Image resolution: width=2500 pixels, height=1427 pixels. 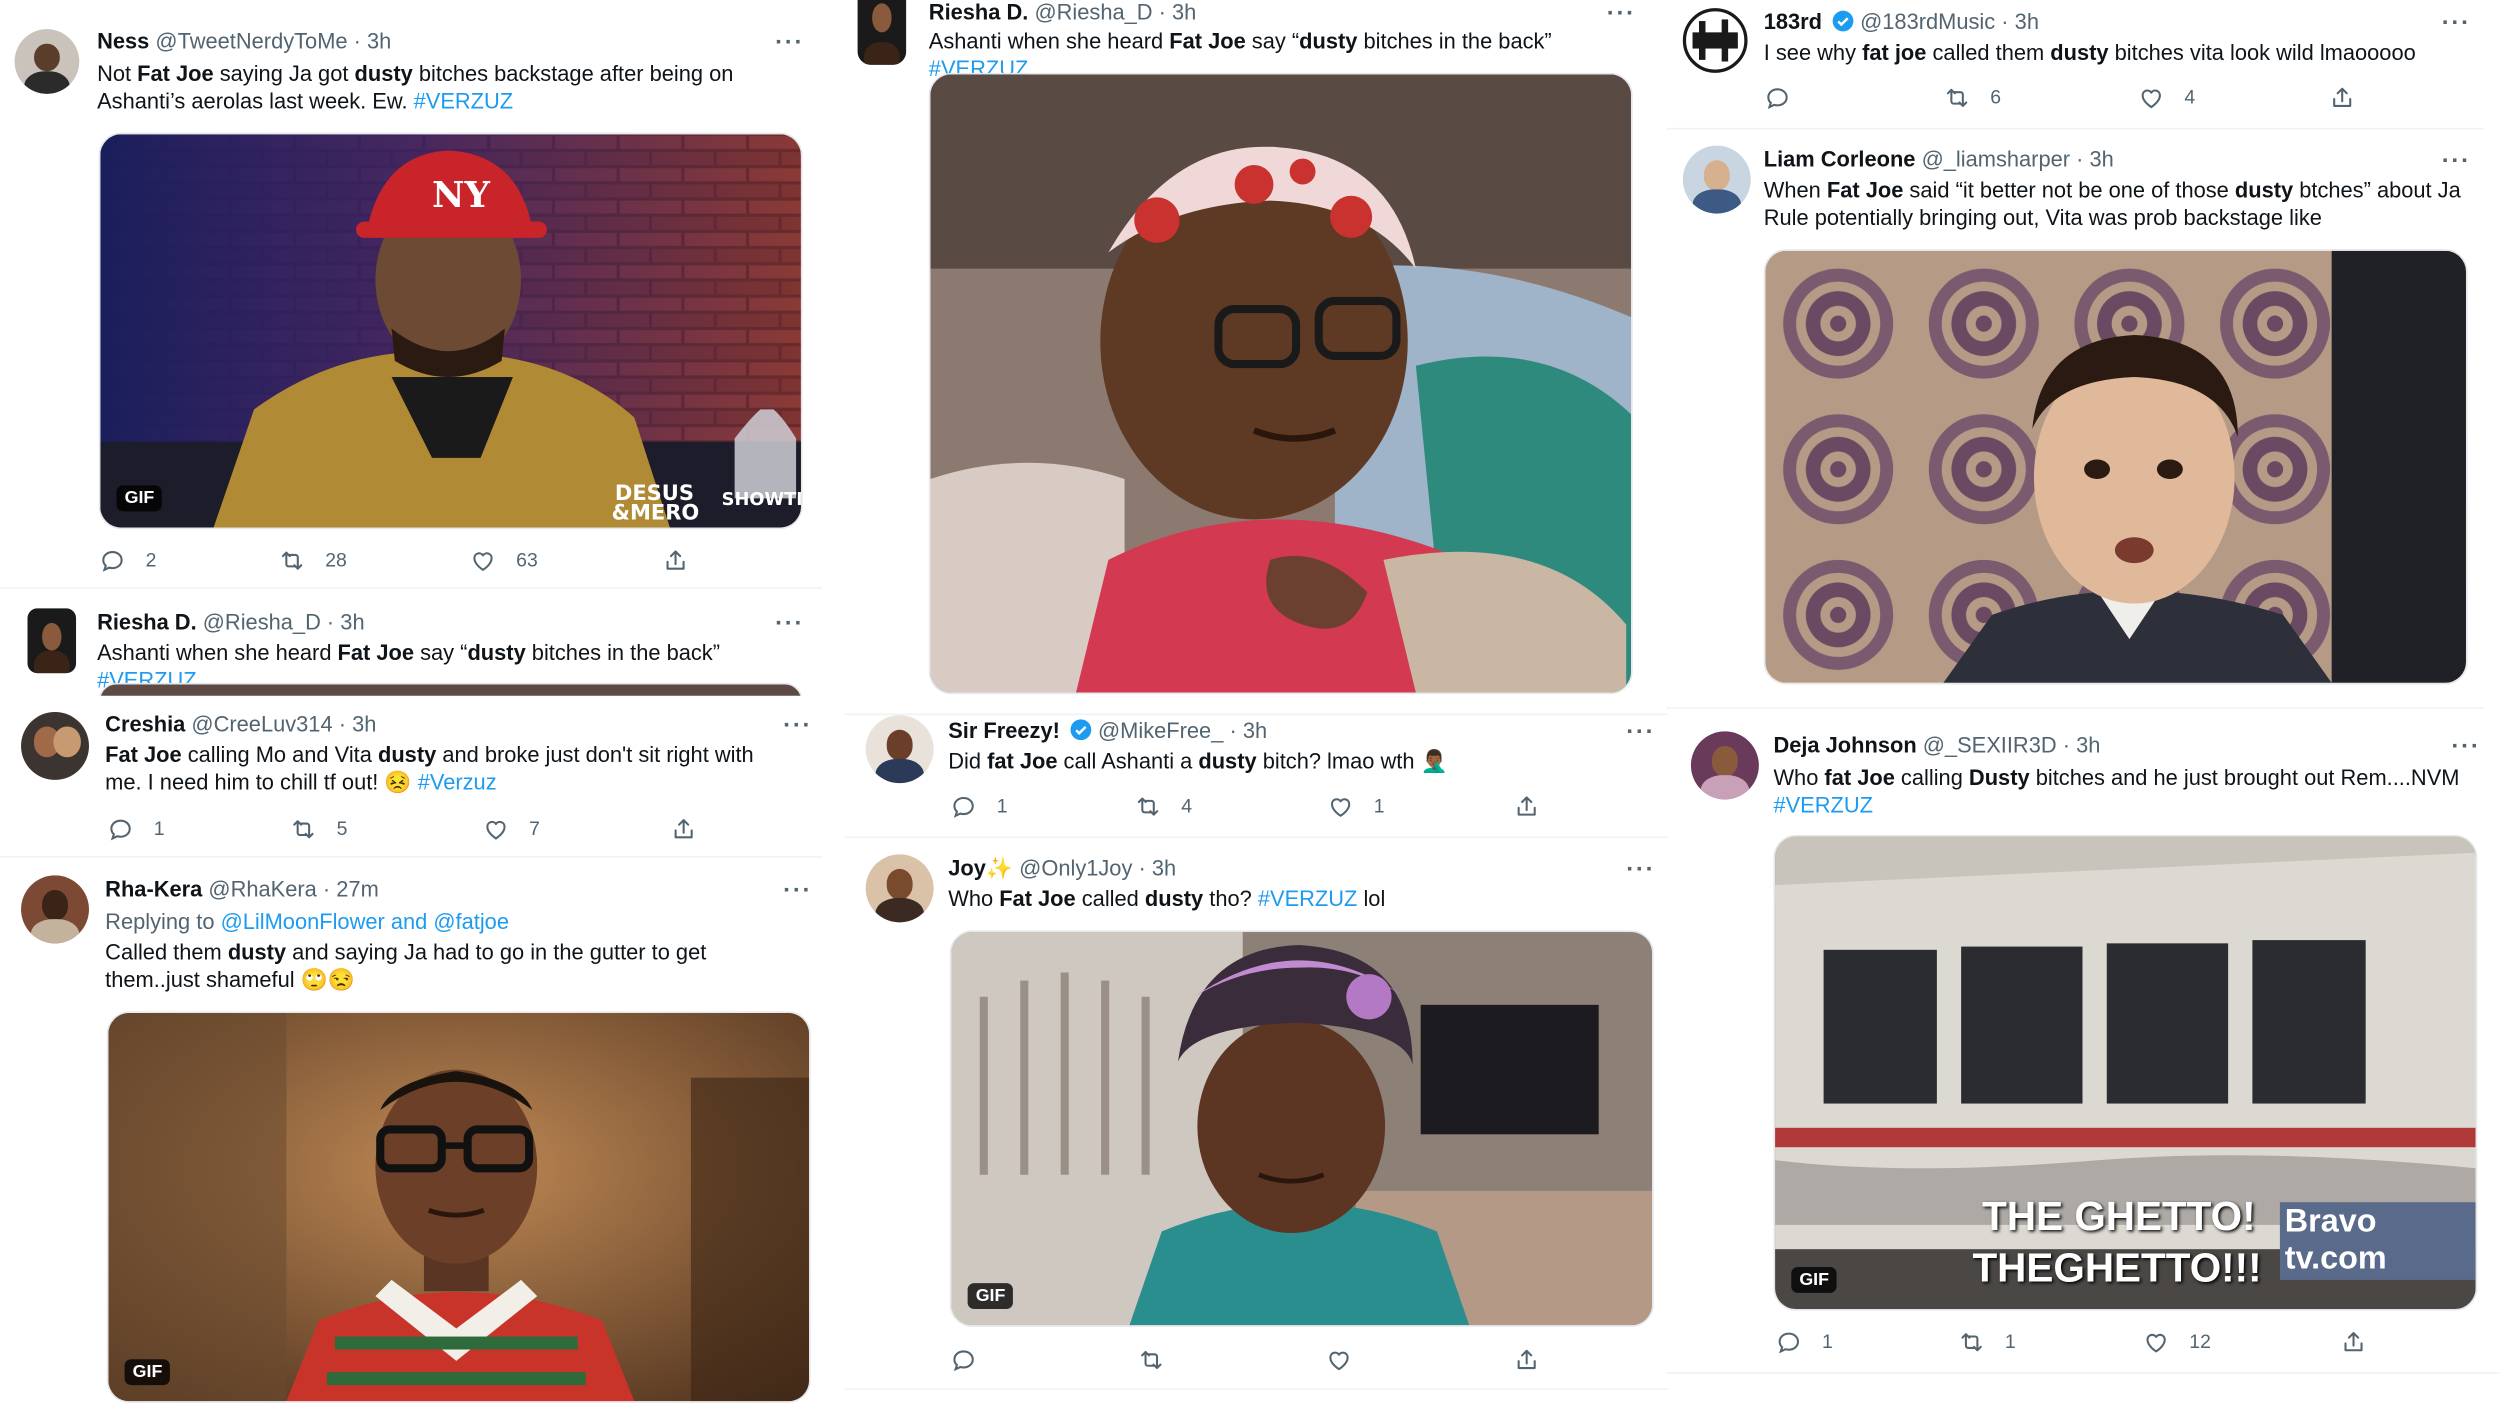 What do you see at coordinates (261, 724) in the screenshot?
I see `author-handle: @CreeLuv314` at bounding box center [261, 724].